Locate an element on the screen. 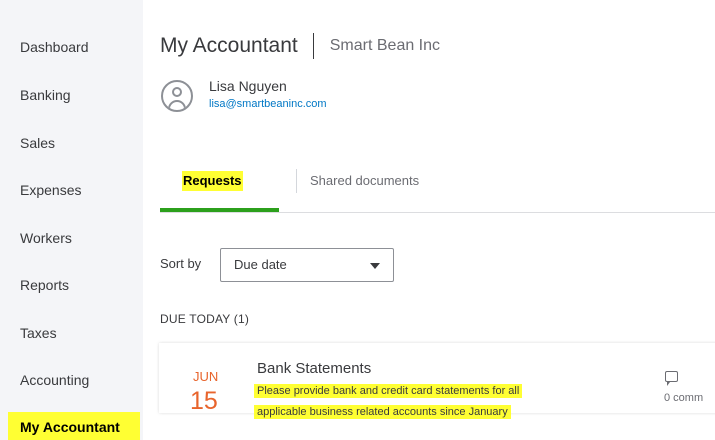  user-avatar-icon is located at coordinates (177, 96).